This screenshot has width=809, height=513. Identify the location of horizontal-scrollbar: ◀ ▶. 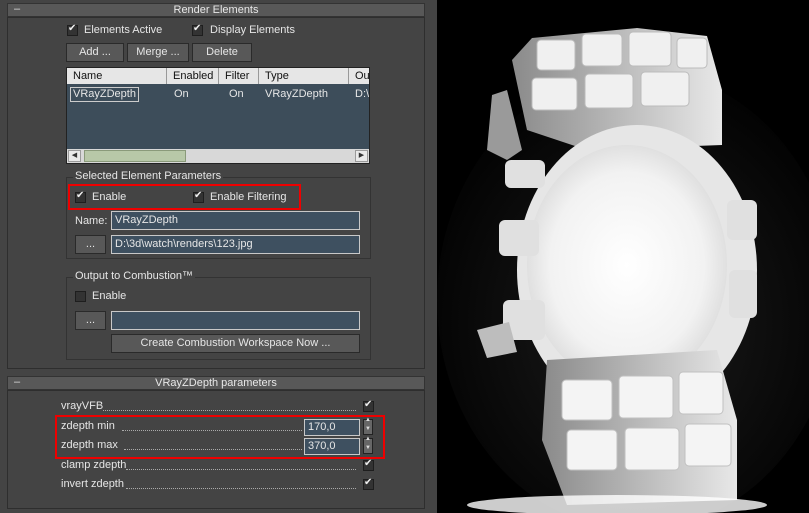
(218, 156).